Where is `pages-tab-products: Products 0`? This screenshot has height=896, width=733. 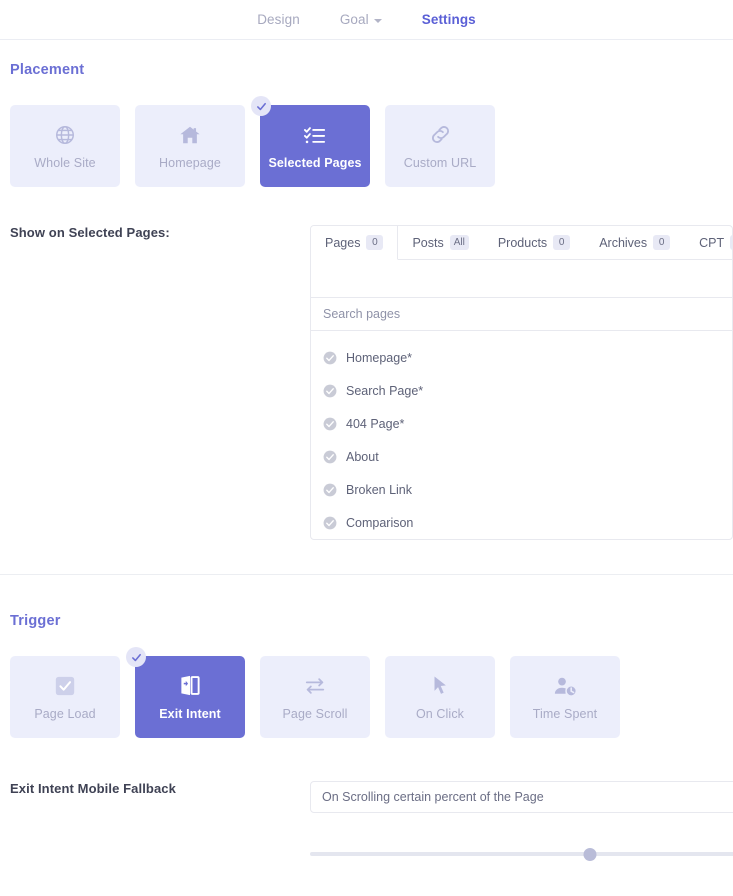
pages-tab-products: Products 0 is located at coordinates (534, 242).